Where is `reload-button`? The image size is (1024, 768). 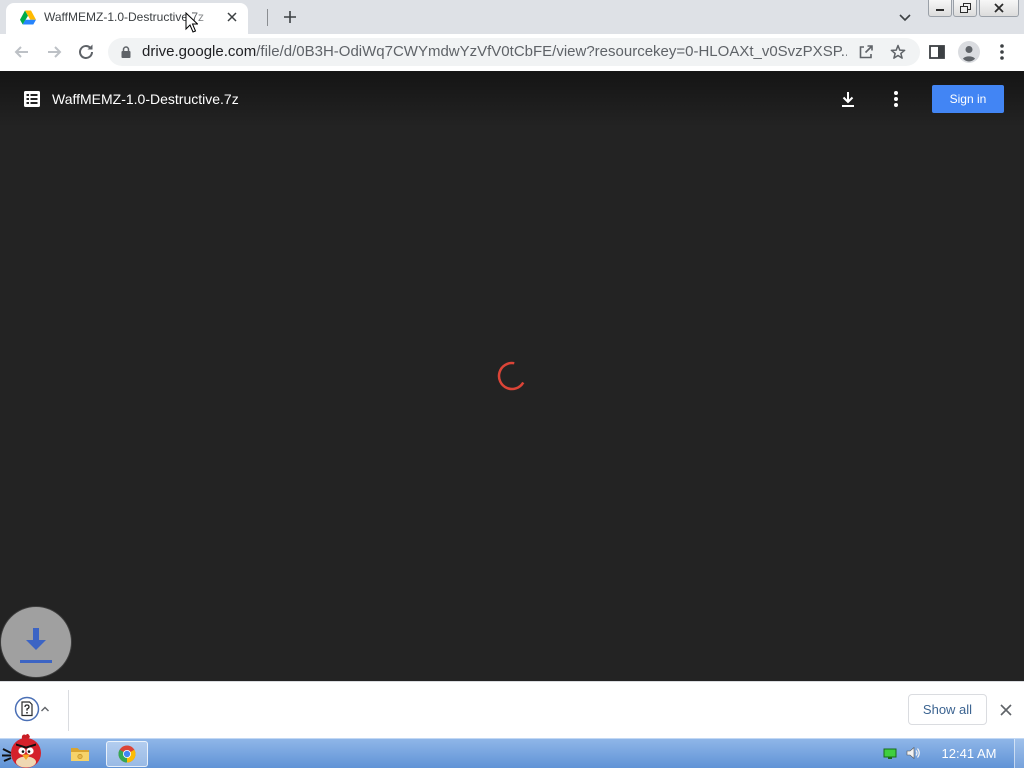 reload-button is located at coordinates (86, 52).